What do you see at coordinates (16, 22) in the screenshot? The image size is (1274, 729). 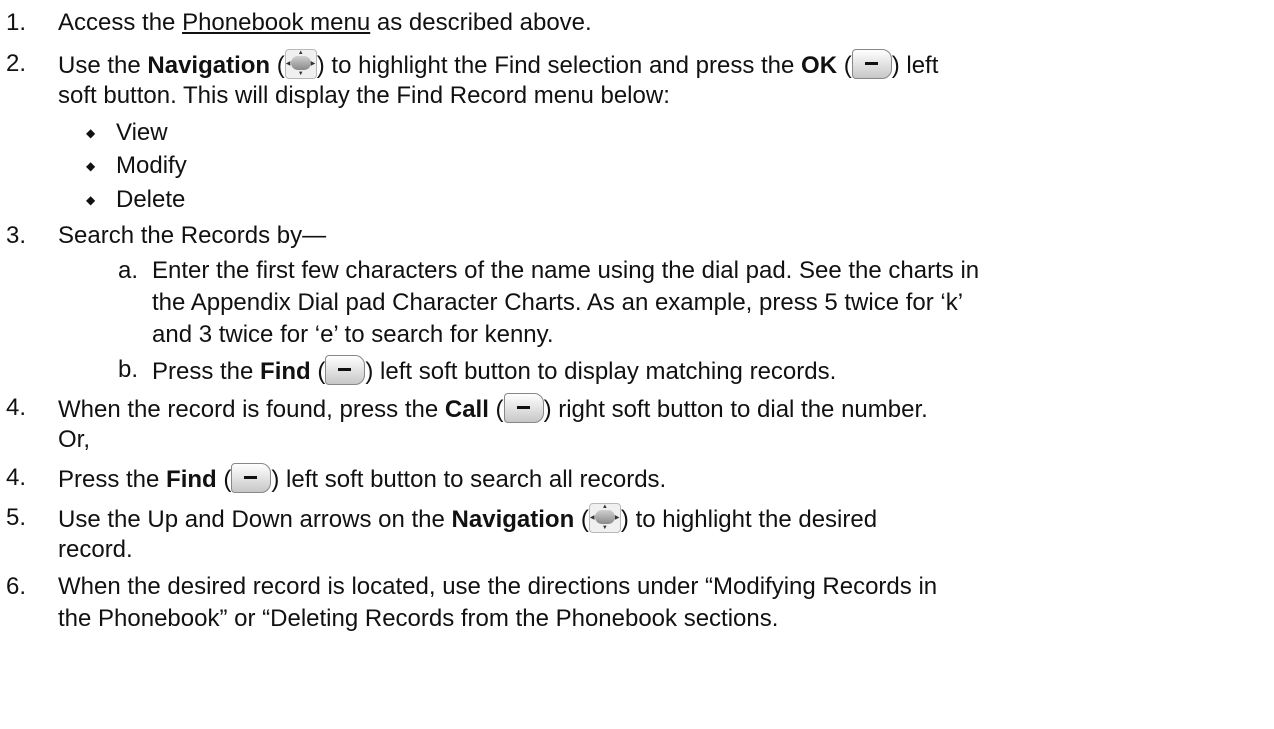 I see `step-number: 1.` at bounding box center [16, 22].